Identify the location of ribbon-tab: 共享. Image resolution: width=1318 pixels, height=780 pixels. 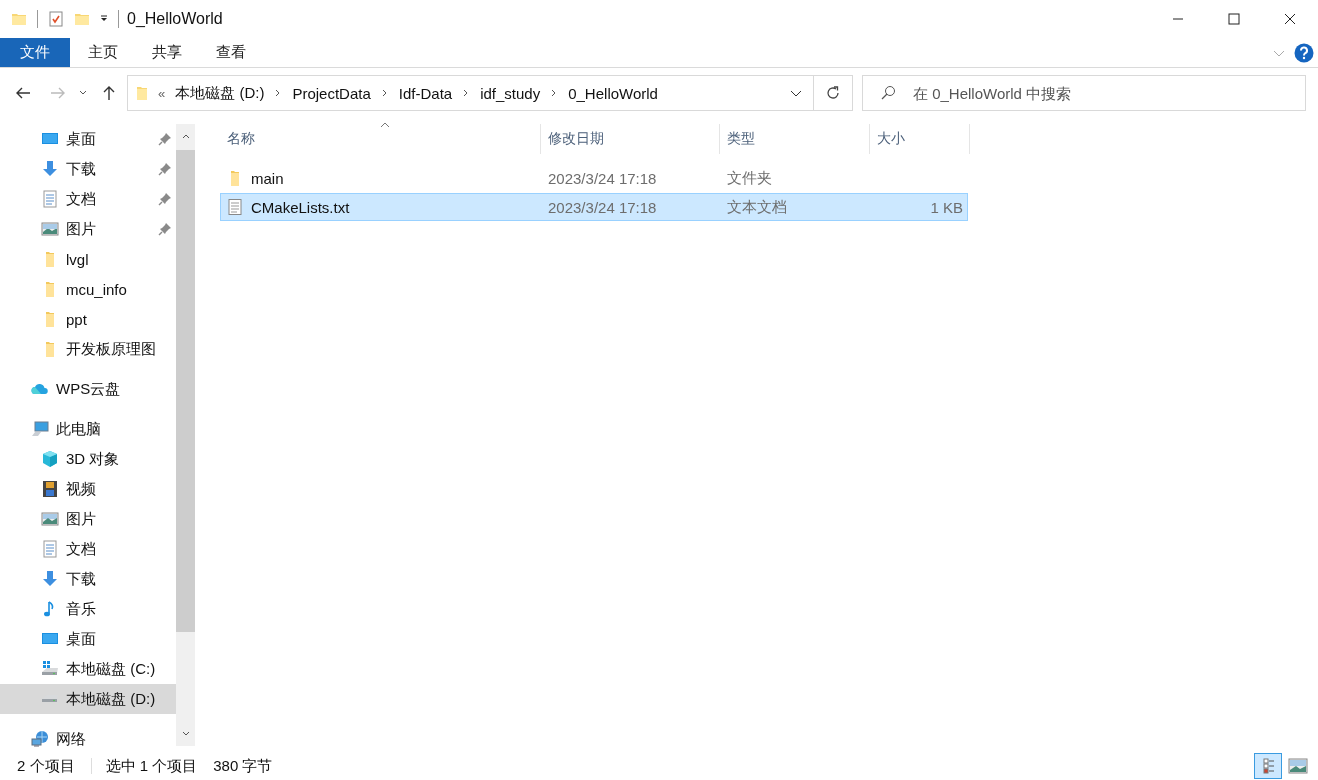
(167, 52).